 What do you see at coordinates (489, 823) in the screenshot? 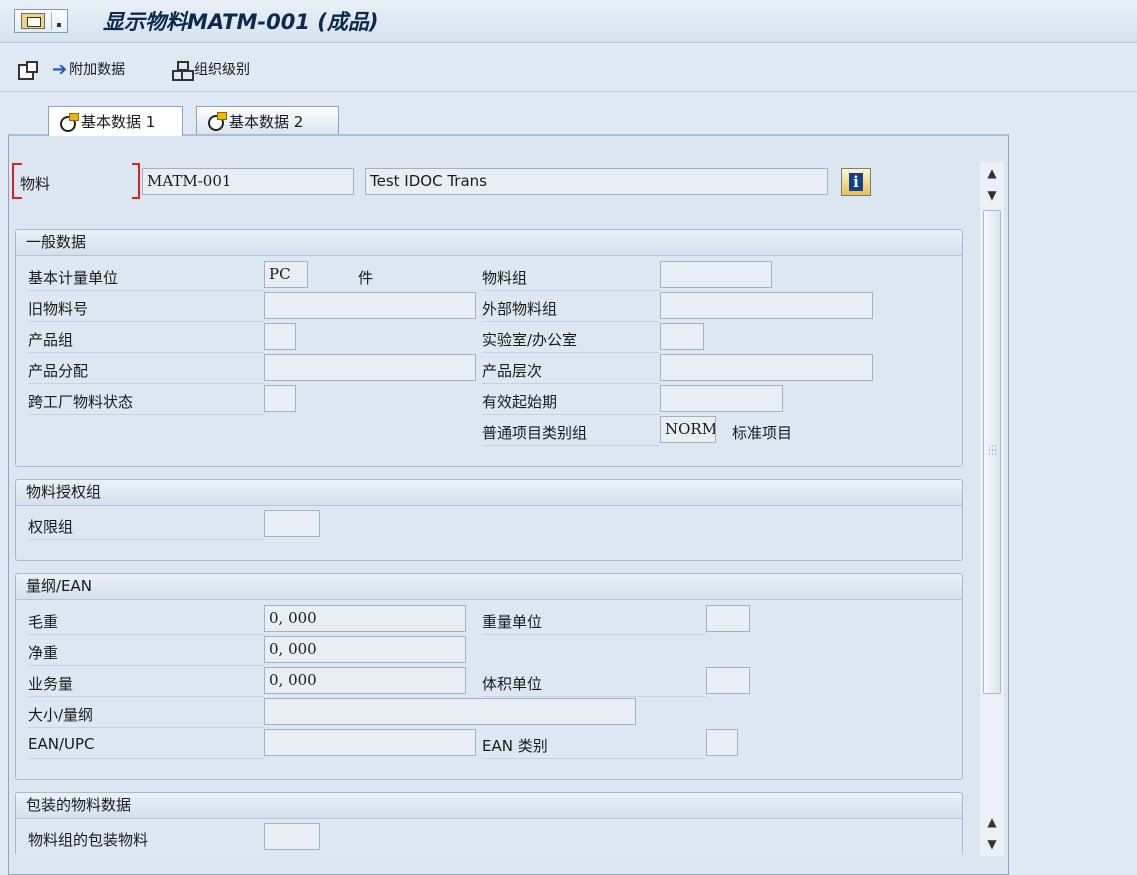
I see `packaging-group: 包装的物料数据` at bounding box center [489, 823].